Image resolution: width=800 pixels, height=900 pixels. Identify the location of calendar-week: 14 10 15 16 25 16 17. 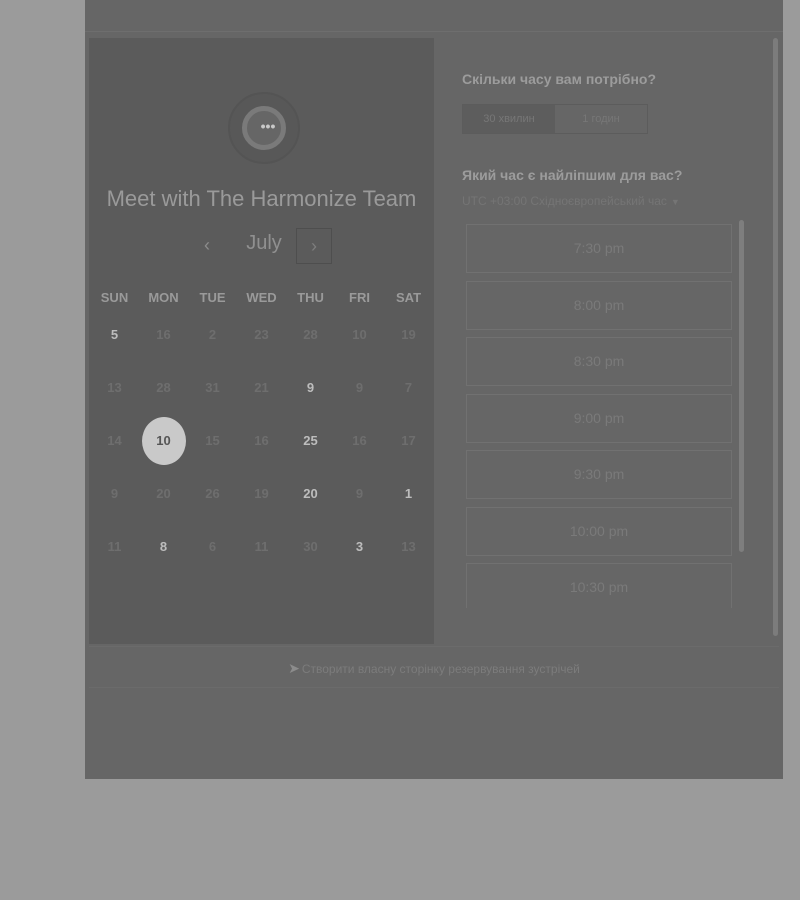
(261, 440).